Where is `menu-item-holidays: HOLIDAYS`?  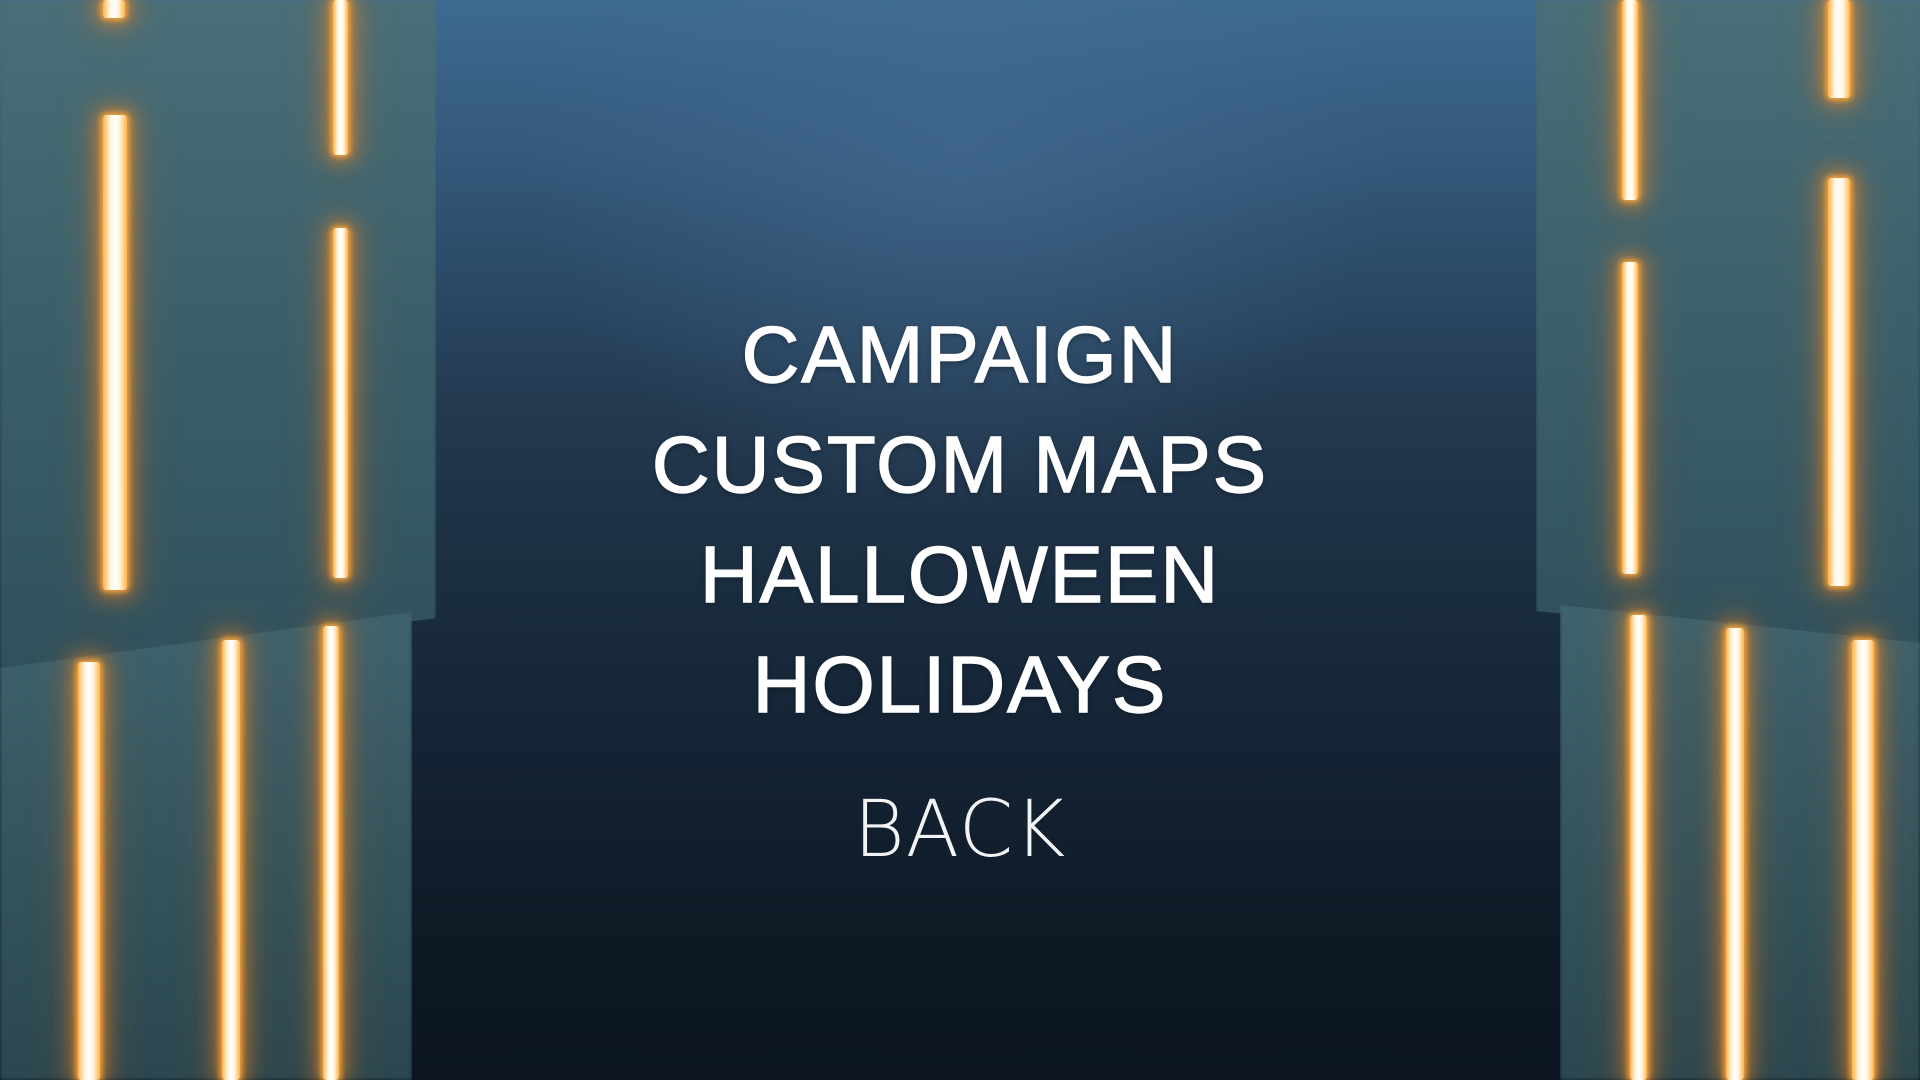
menu-item-holidays: HOLIDAYS is located at coordinates (960, 685).